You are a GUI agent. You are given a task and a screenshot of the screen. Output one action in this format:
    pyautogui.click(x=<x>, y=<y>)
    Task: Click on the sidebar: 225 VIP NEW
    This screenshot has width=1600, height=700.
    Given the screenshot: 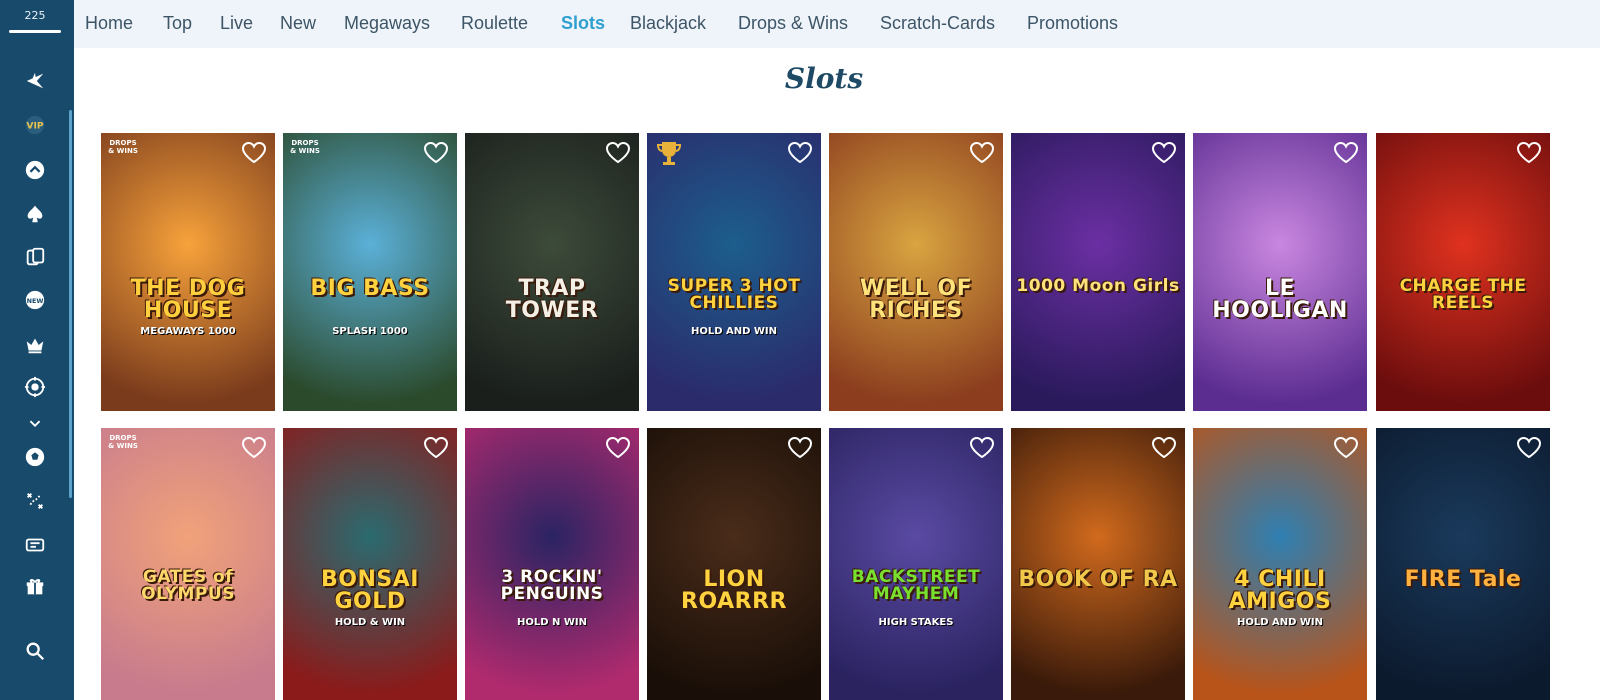 What is the action you would take?
    pyautogui.click(x=37, y=350)
    